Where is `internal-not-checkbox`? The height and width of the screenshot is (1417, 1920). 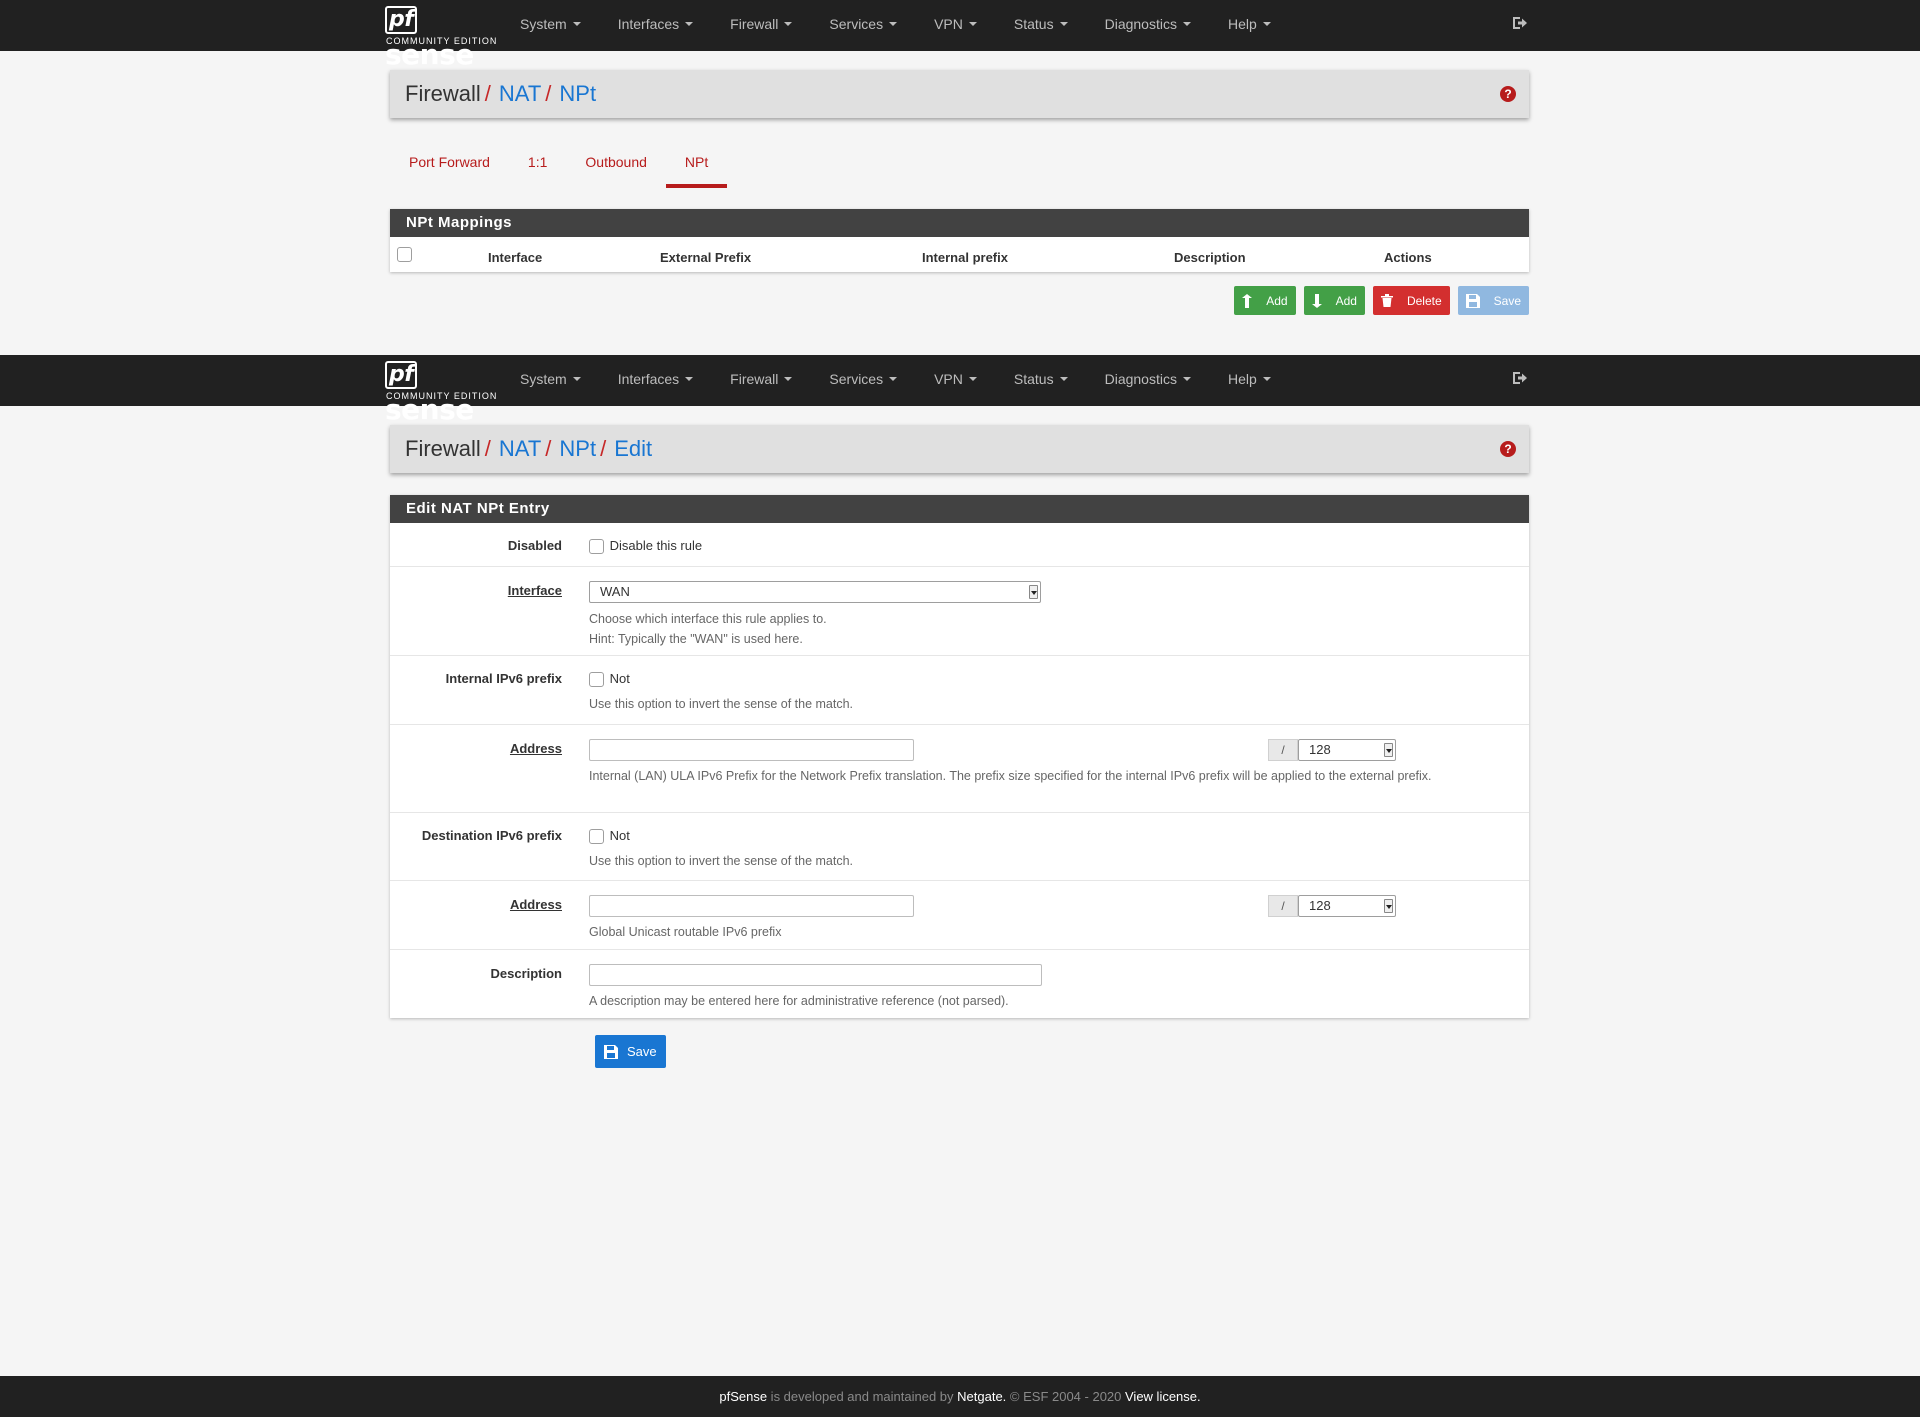 internal-not-checkbox is located at coordinates (596, 680).